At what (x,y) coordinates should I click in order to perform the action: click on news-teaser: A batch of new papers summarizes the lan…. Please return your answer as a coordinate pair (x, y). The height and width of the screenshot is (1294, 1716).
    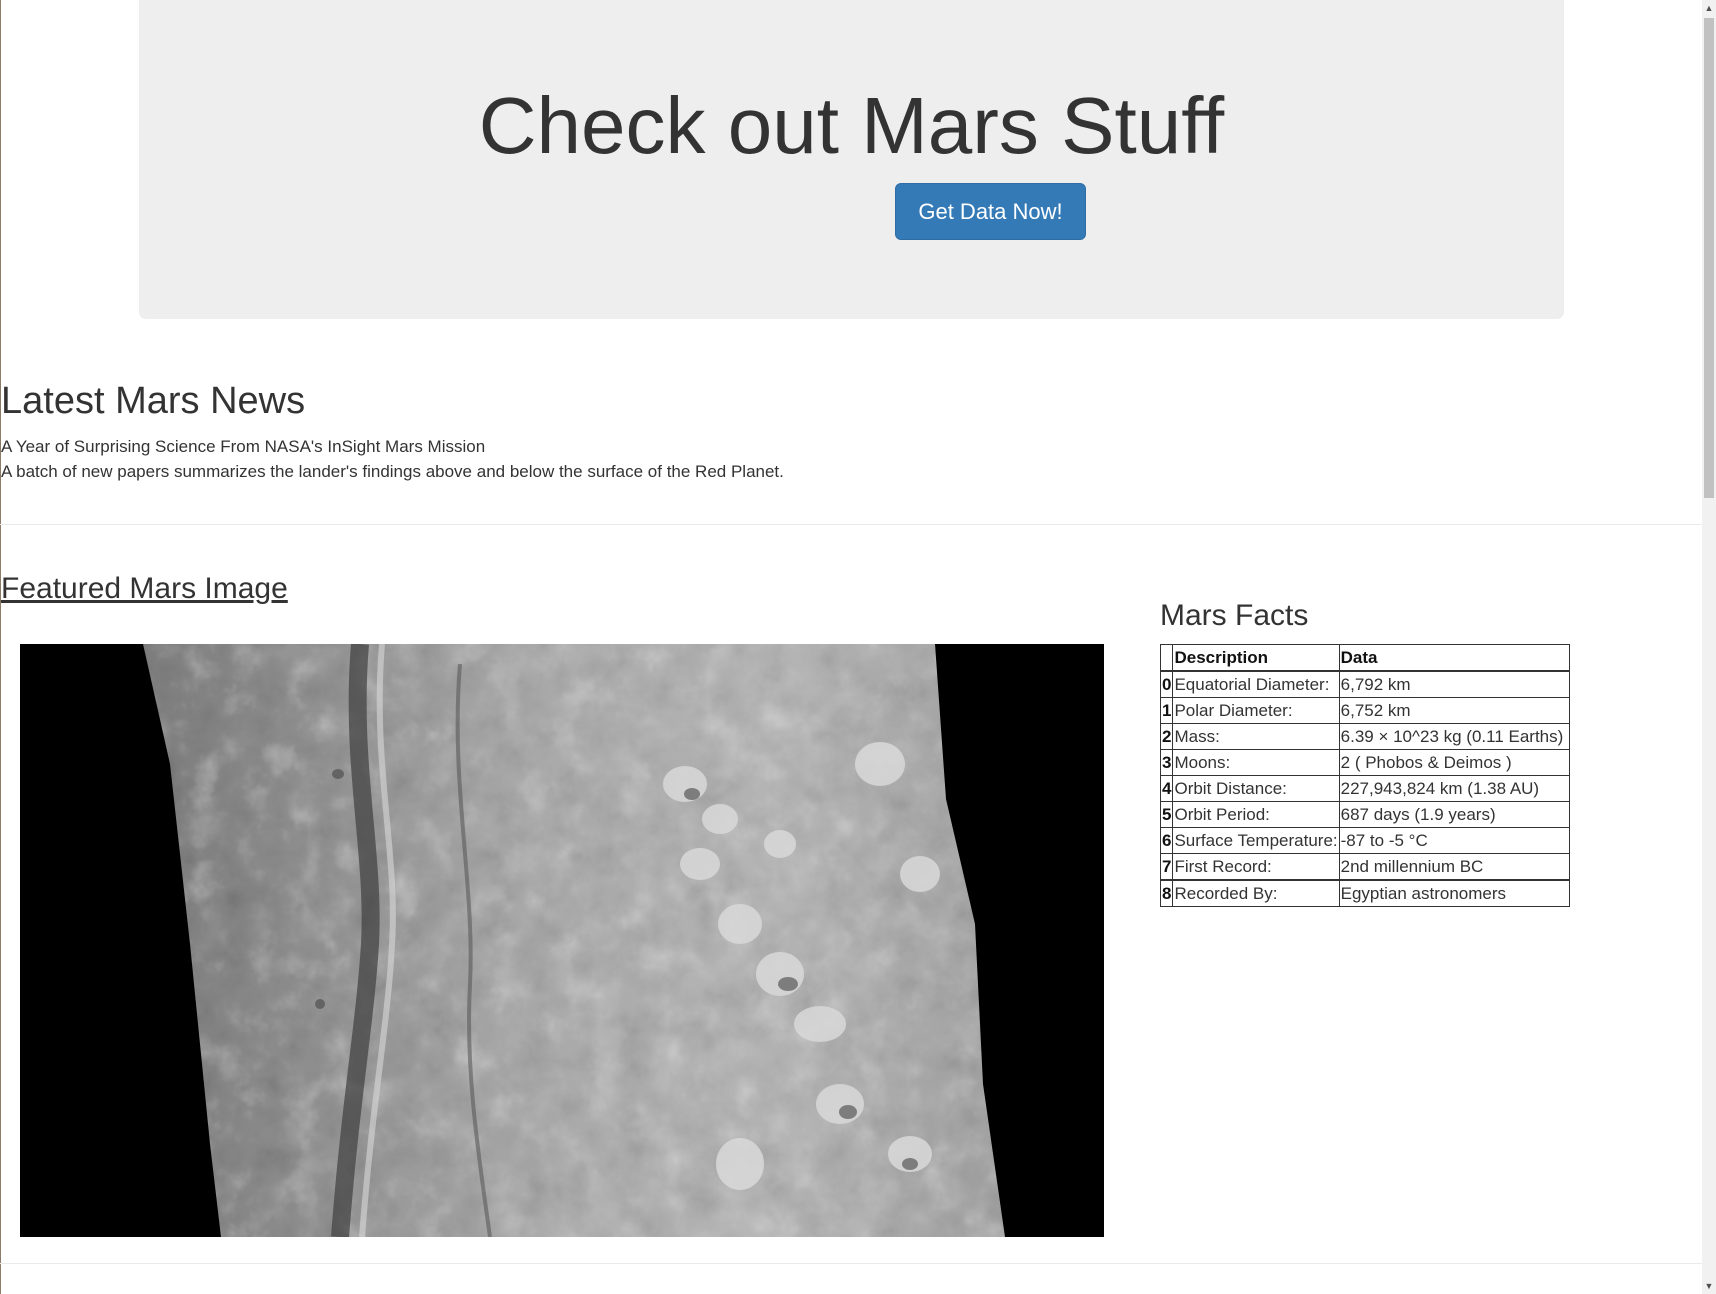
    Looking at the image, I should click on (392, 471).